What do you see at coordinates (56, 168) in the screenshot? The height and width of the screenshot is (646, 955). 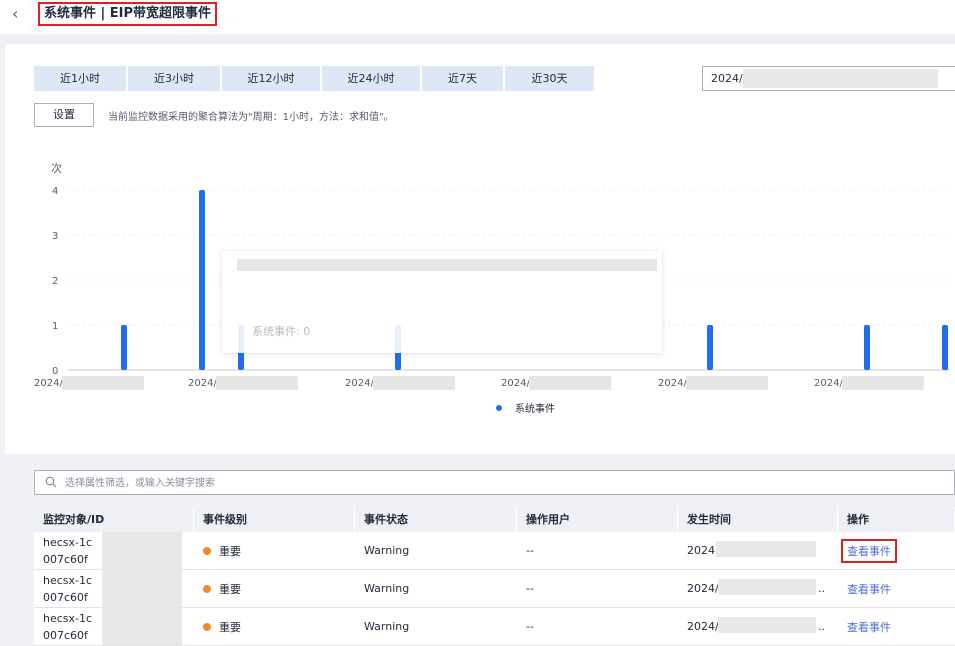 I see `y-axis-label: 次` at bounding box center [56, 168].